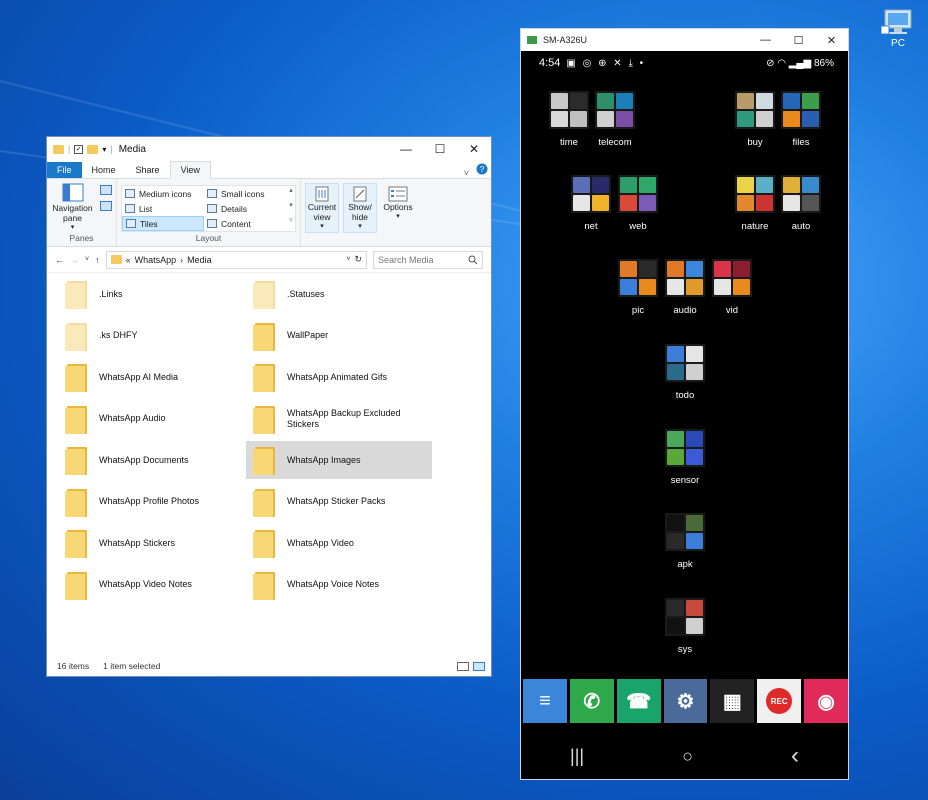  I want to click on folder-item: WhatsApp Voice Notes, so click(328, 585).